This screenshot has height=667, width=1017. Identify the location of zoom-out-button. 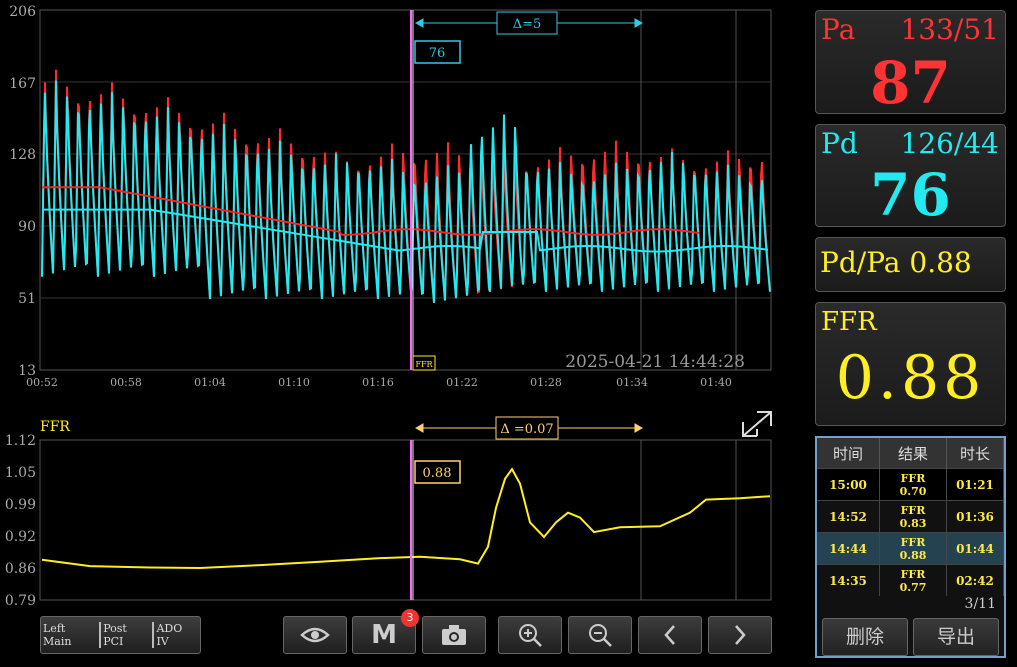
(600, 635).